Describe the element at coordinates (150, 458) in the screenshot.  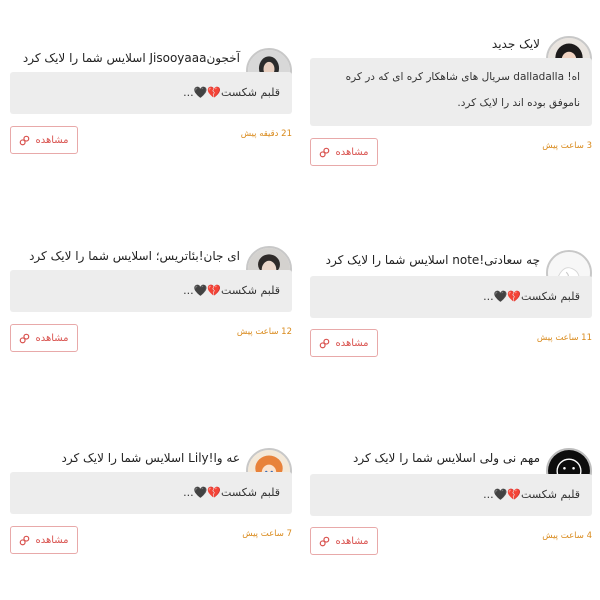
I see `notification-title: عه وا!Lily اسلایس شما را لایک کرد` at that location.